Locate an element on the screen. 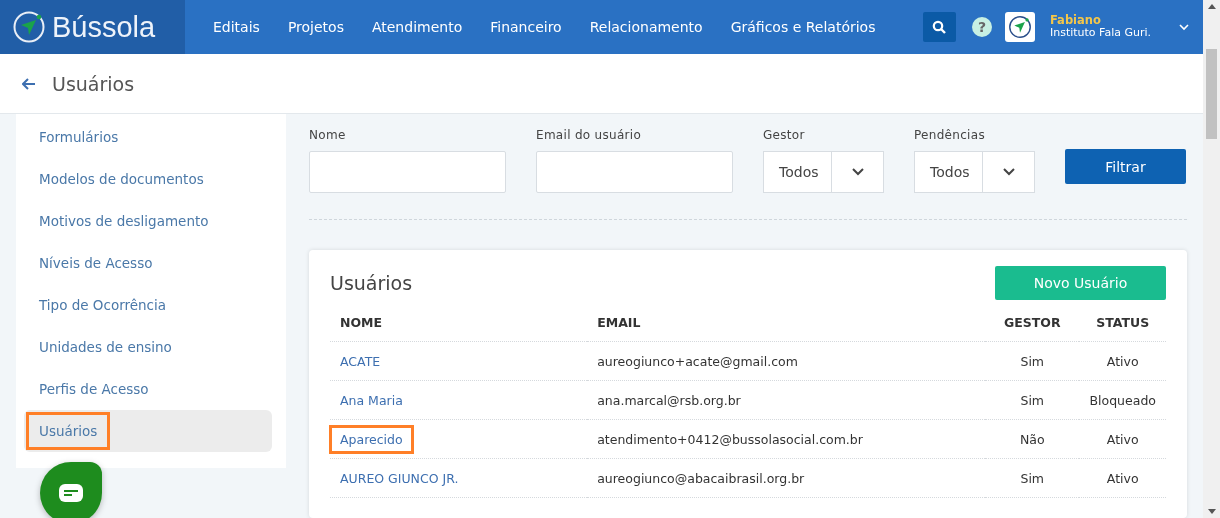 This screenshot has width=1220, height=518. user-name-link: ACATE is located at coordinates (360, 361).